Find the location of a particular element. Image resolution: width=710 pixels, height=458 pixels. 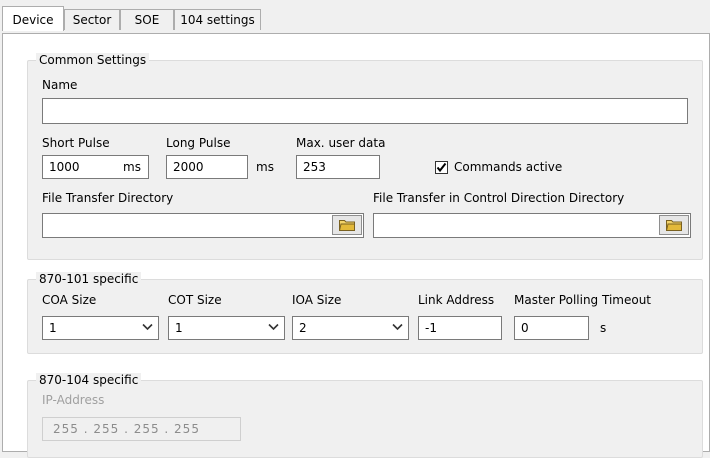

ioa-size-select: 2 is located at coordinates (350, 328).